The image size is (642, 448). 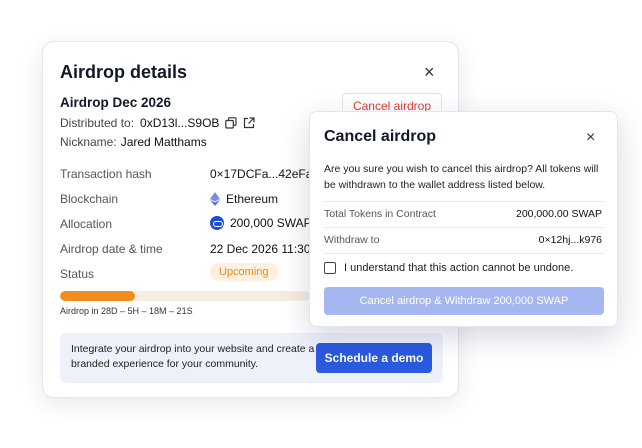 I want to click on blockchain-label: Blockchain, so click(x=89, y=199).